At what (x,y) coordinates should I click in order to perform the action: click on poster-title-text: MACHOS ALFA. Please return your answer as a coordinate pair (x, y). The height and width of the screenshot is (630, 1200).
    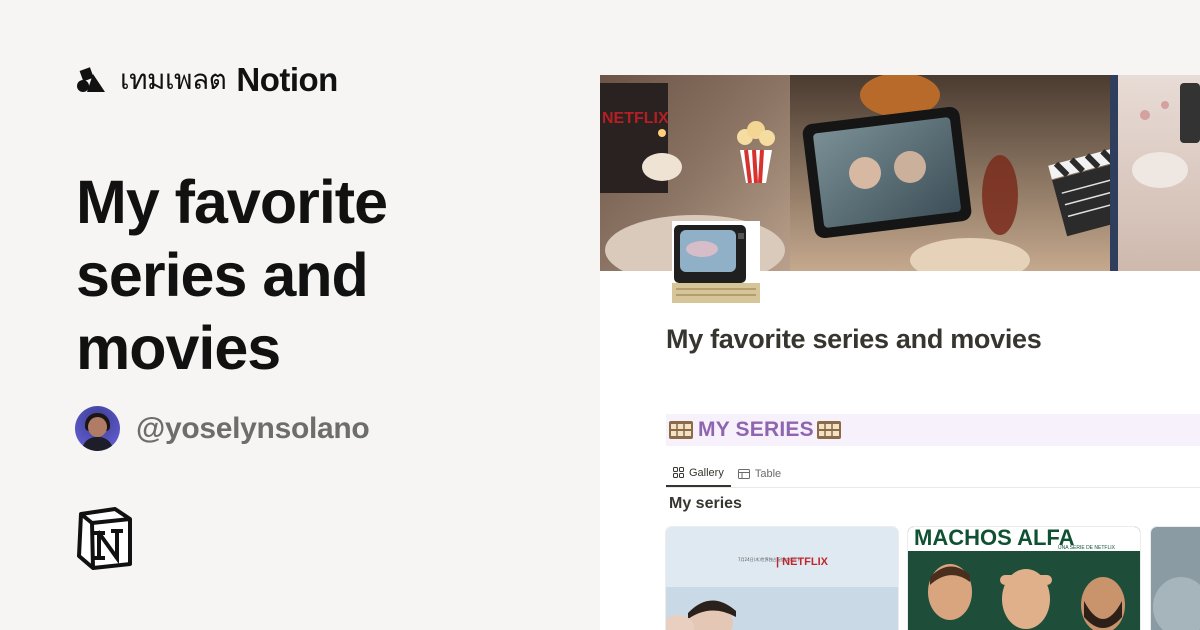
    Looking at the image, I should click on (994, 538).